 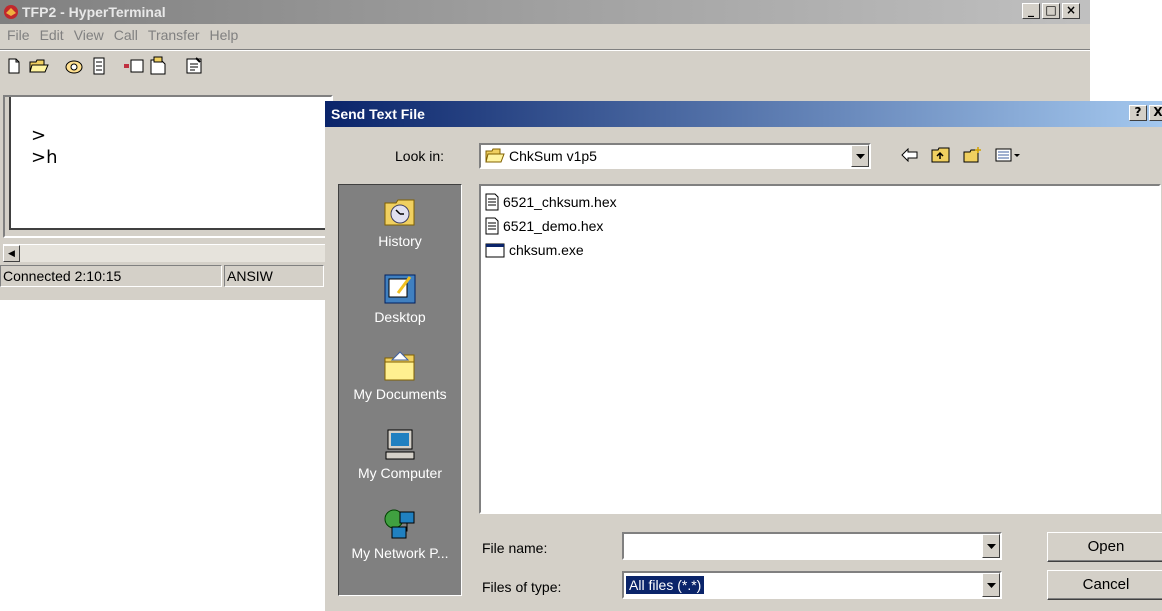 I want to click on file-item: 6521_demo.hex, so click(x=544, y=226).